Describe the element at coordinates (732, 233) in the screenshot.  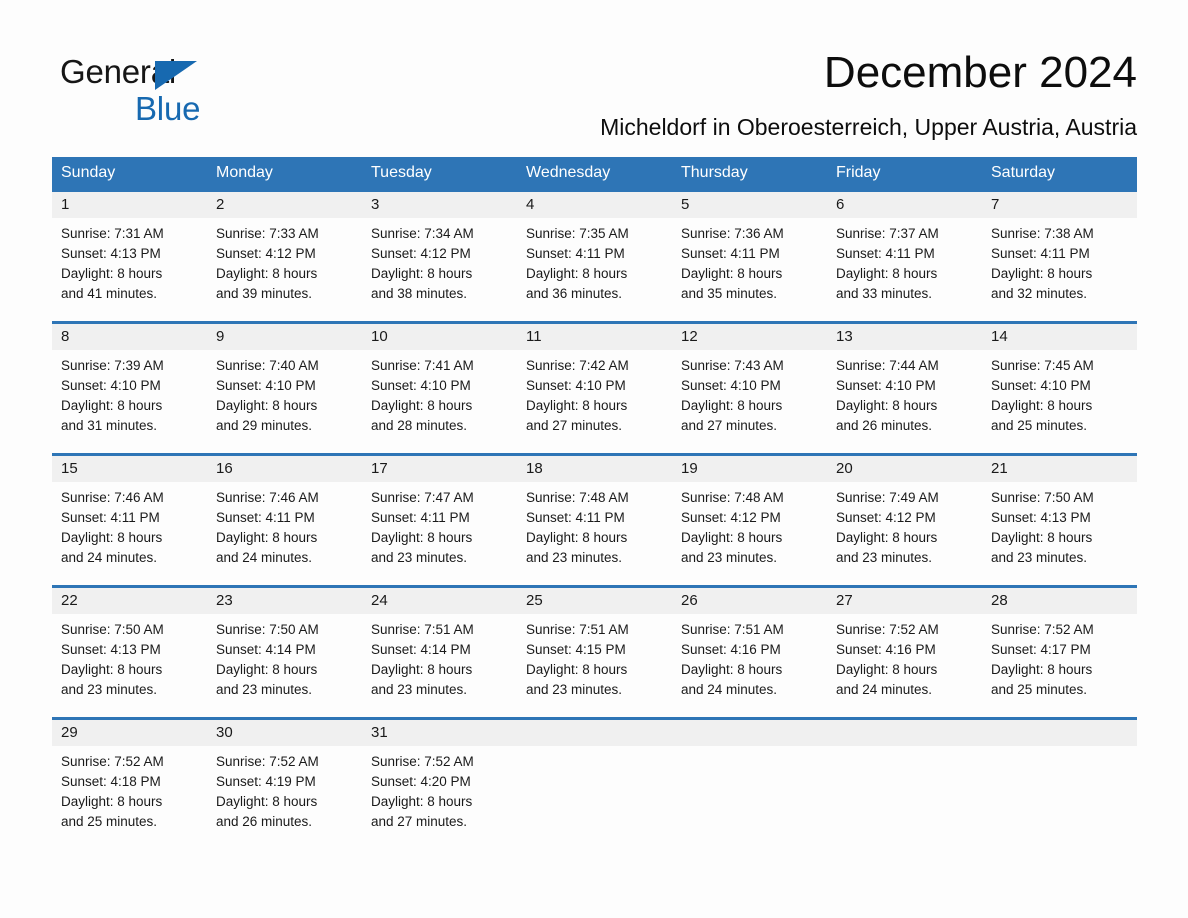
I see `sunrise-text: Sunrise: 7:36 AM` at that location.